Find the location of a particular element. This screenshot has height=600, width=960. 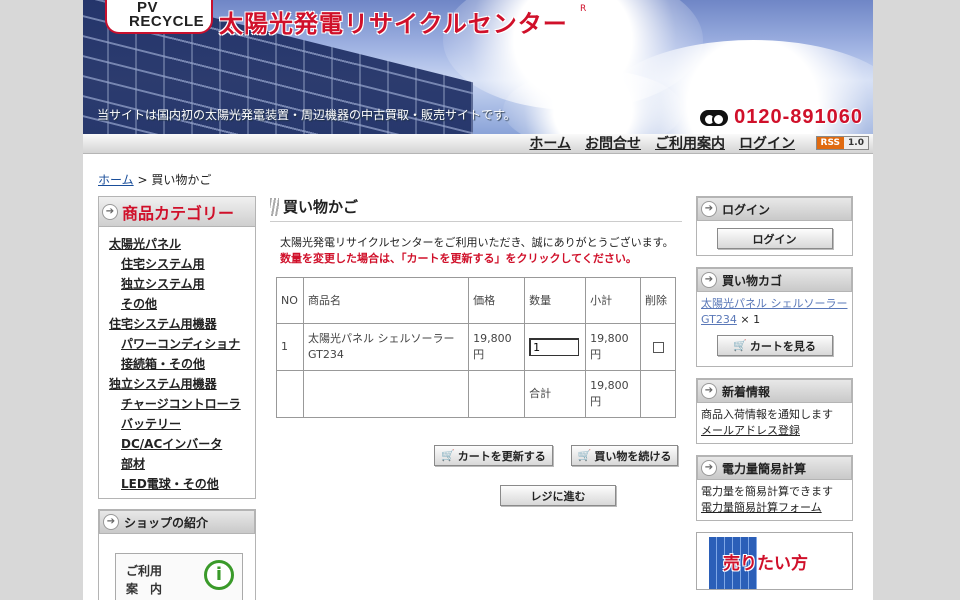

table-header-row: NO 商品名 価格 数量 小計 削除 is located at coordinates (476, 300).